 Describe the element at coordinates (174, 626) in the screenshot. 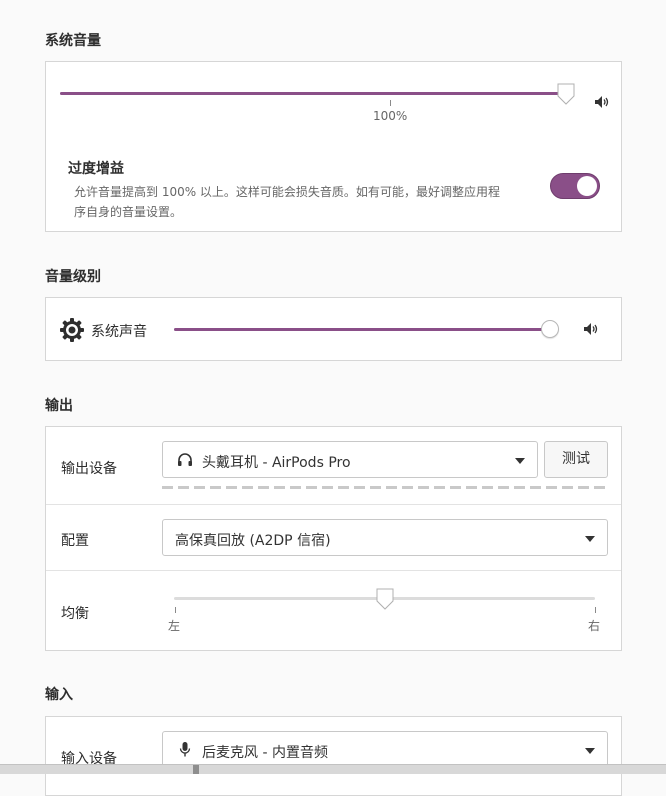

I see `balance-left-label: 左` at that location.